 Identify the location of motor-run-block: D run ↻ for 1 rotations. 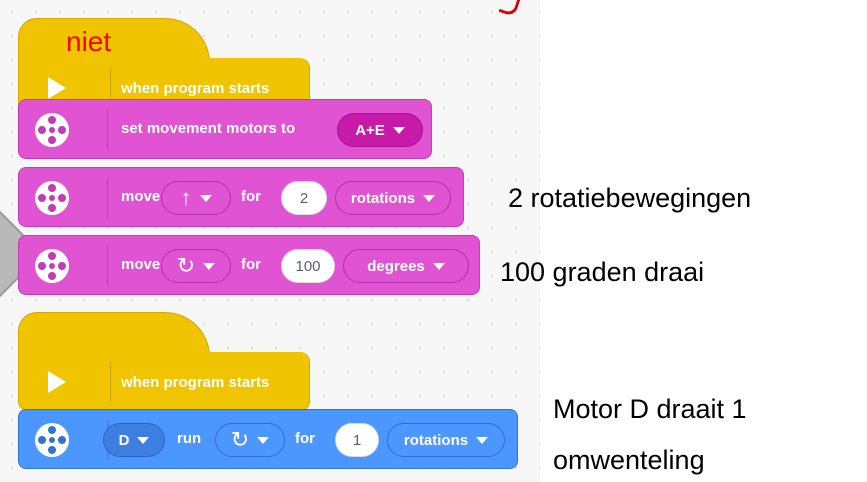
(268, 439).